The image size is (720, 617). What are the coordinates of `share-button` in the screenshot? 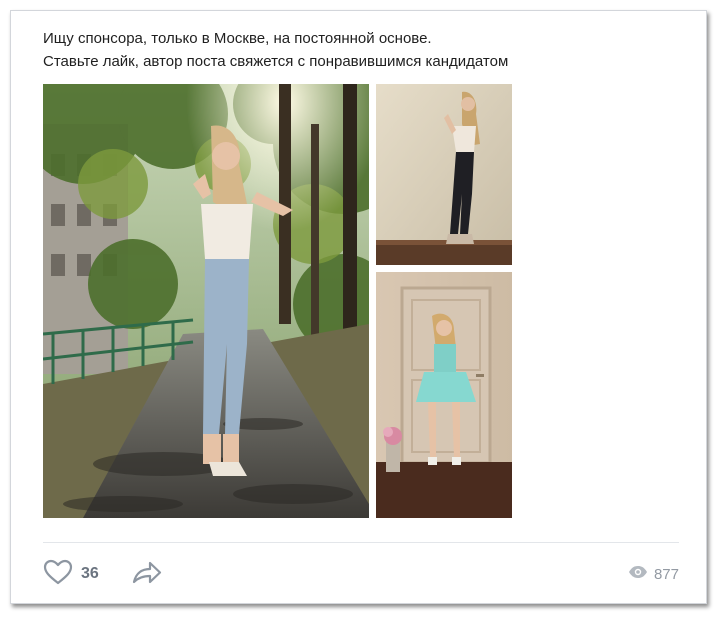 It's located at (147, 575).